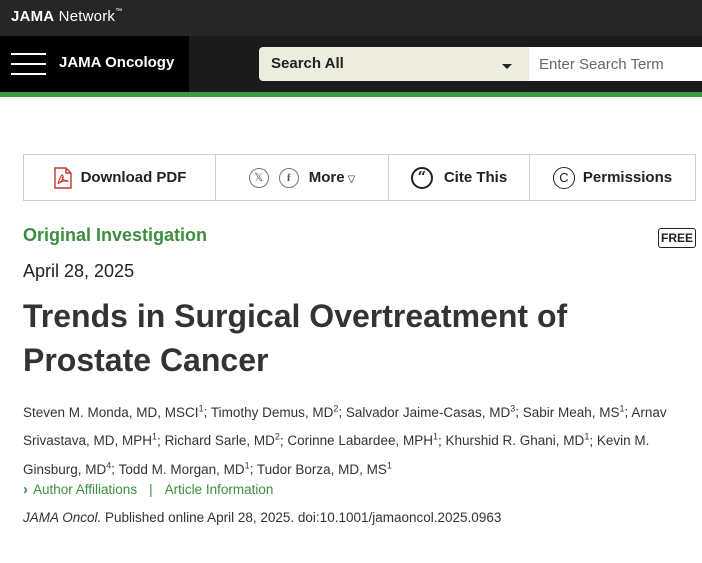 The height and width of the screenshot is (563, 702). Describe the element at coordinates (119, 11) in the screenshot. I see `network-logo-tm: ™` at that location.